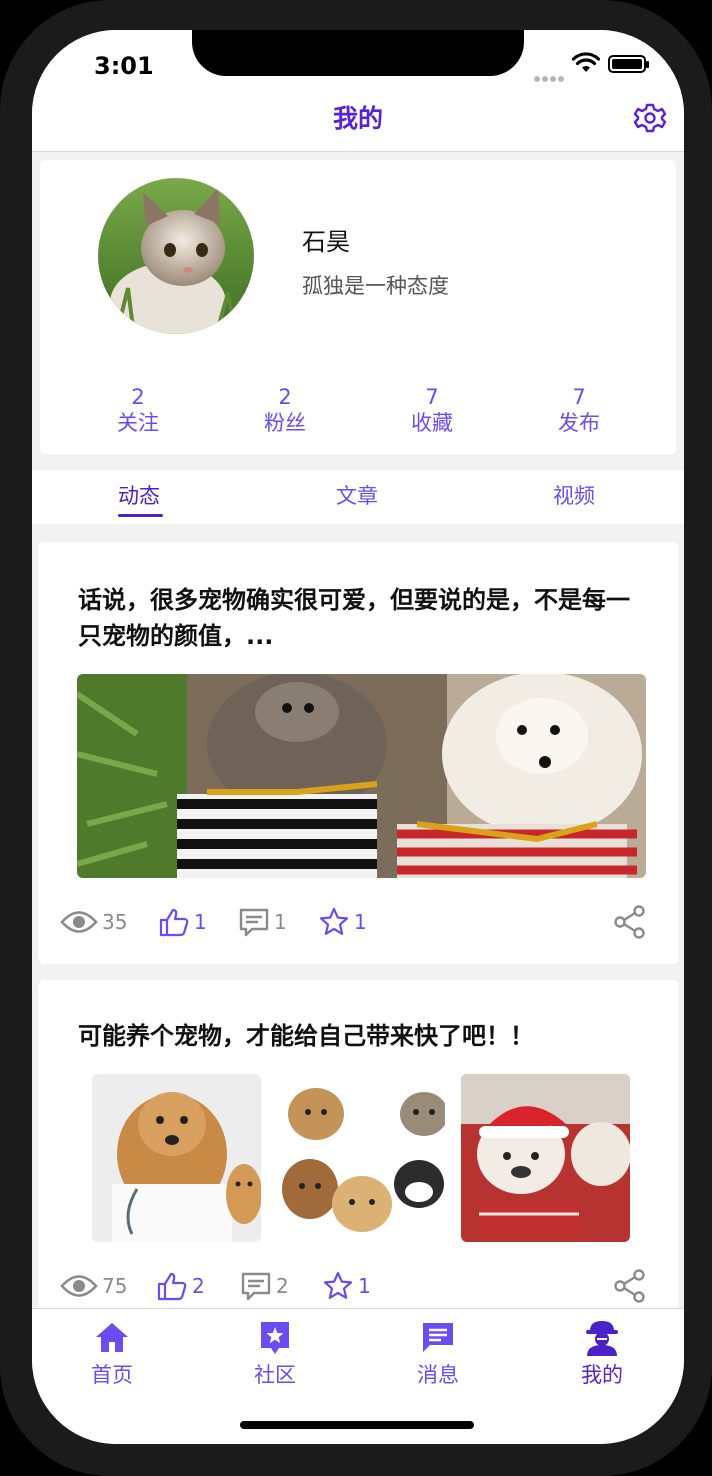 The image size is (712, 1476). I want to click on stat-followers: 2 粉丝, so click(285, 410).